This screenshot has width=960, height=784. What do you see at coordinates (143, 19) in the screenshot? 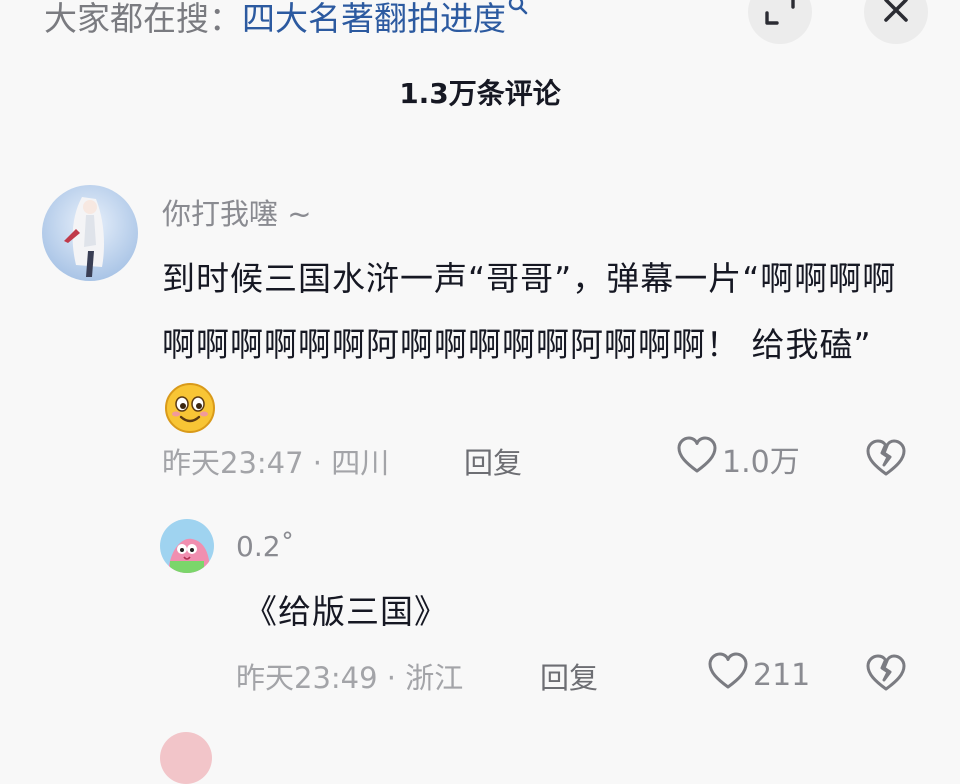
I see `search-suggestion-prefix: 大家都在搜：` at bounding box center [143, 19].